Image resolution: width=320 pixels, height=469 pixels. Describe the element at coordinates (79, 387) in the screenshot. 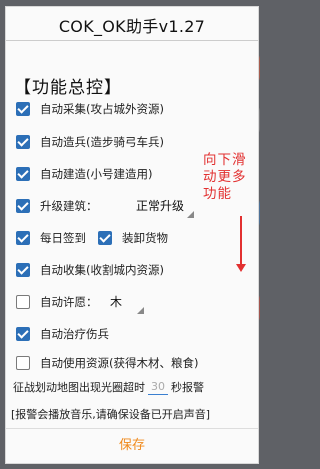

I see `alert-prefix-text: 征战划动地图出现光圈超时` at that location.